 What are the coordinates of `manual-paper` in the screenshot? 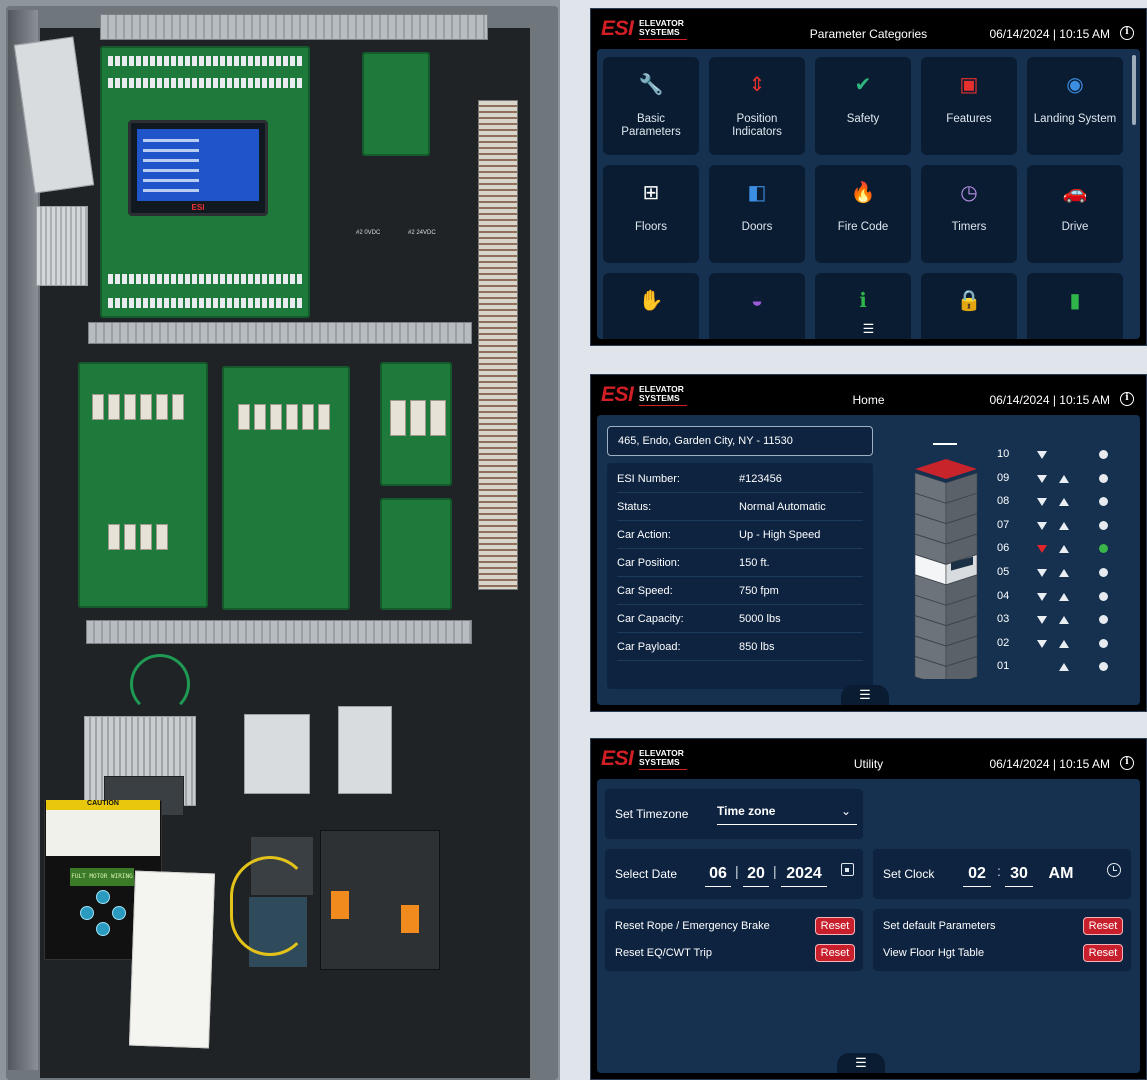 It's located at (172, 959).